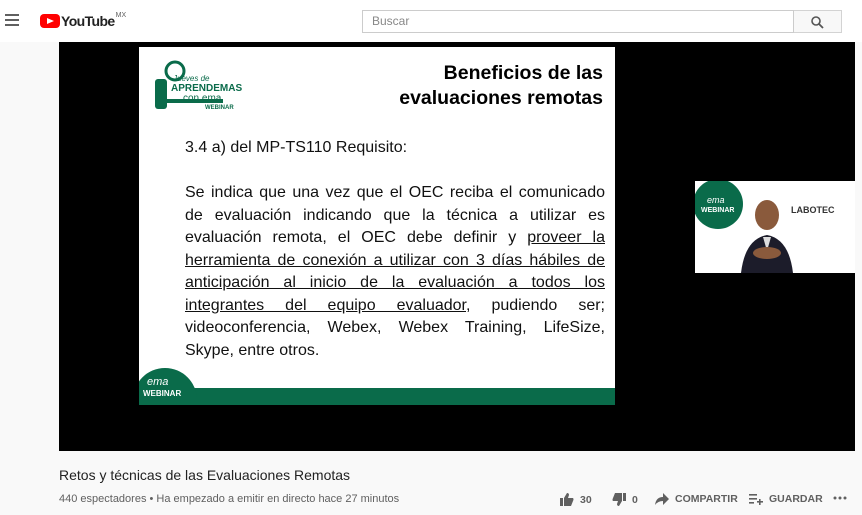 The width and height of the screenshot is (862, 515). Describe the element at coordinates (635, 499) in the screenshot. I see `dislike-count: 0` at that location.